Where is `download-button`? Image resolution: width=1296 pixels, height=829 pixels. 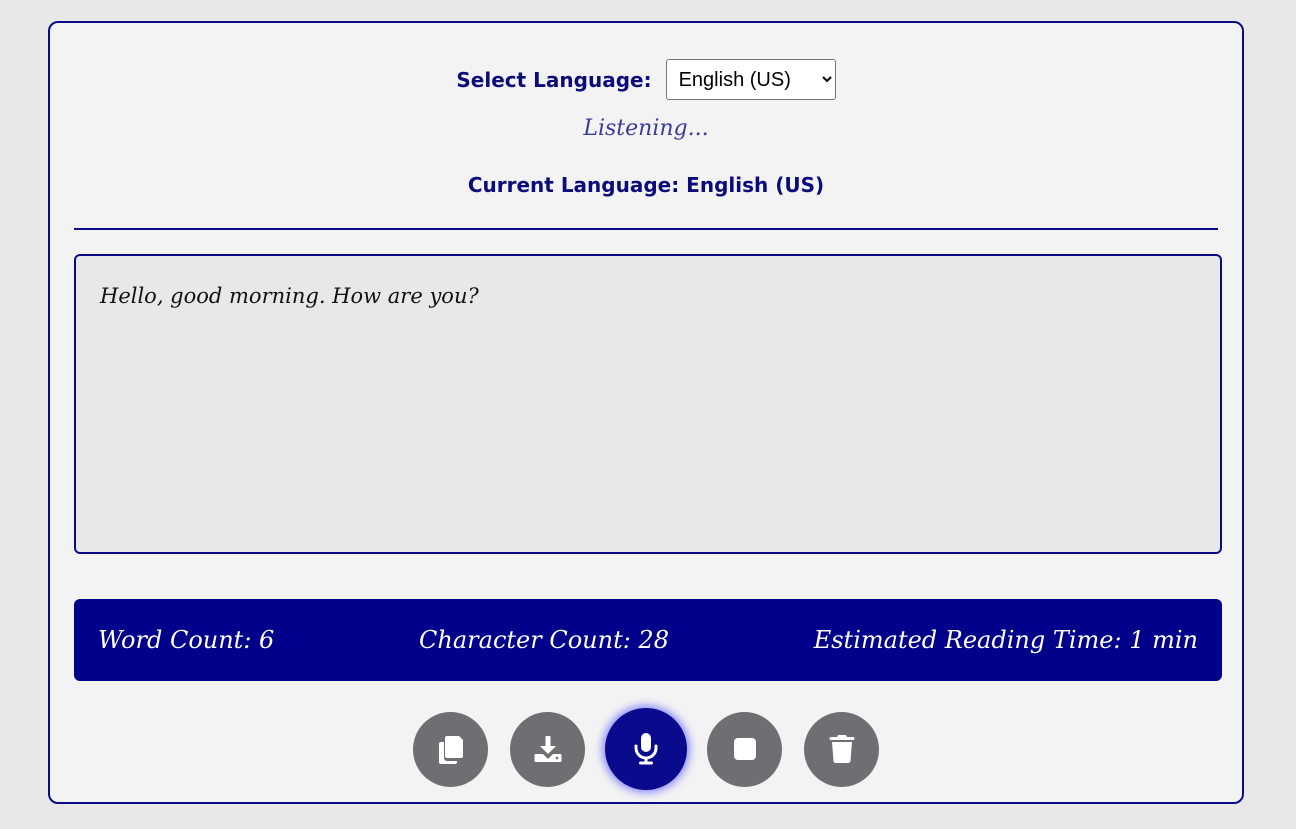 download-button is located at coordinates (547, 749).